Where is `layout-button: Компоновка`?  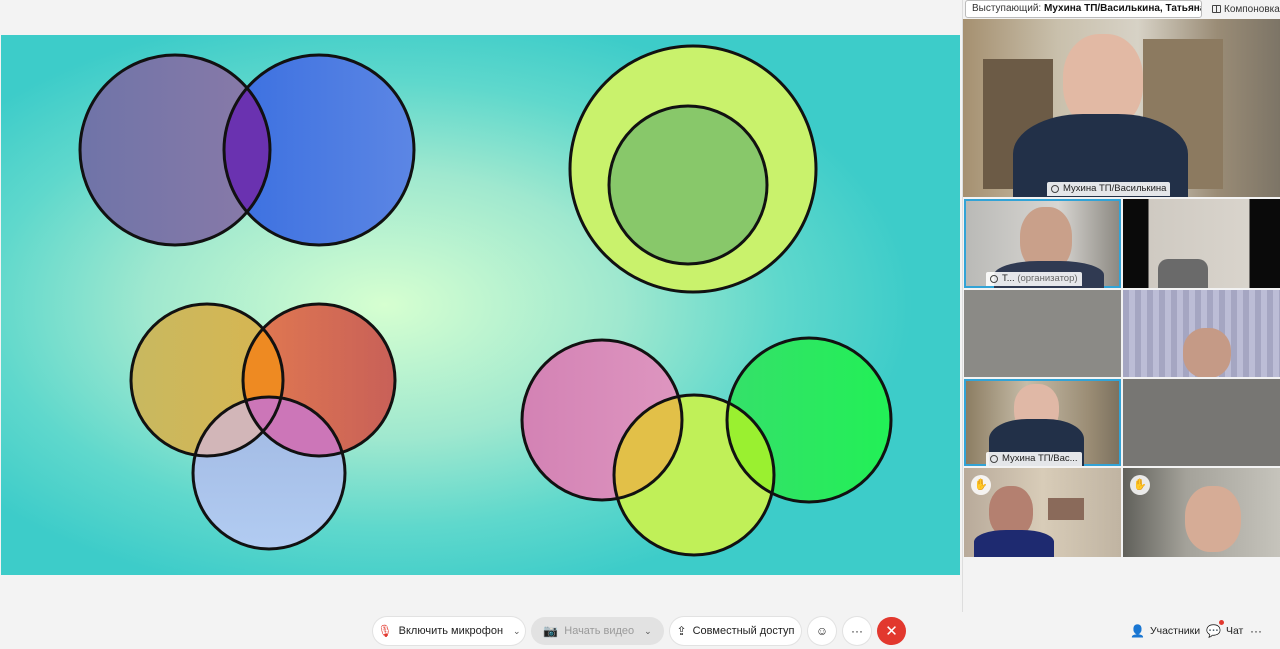
layout-button: Компоновка is located at coordinates (1244, 9).